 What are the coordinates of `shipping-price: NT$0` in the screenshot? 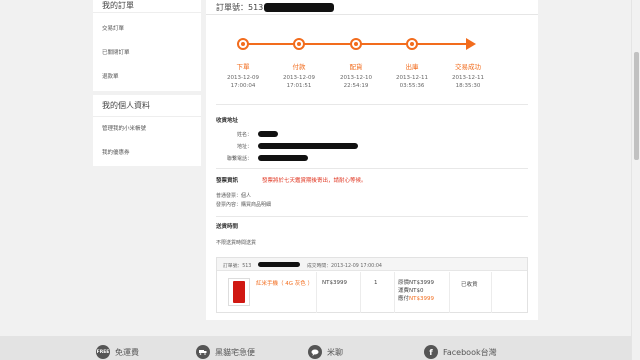 It's located at (416, 291).